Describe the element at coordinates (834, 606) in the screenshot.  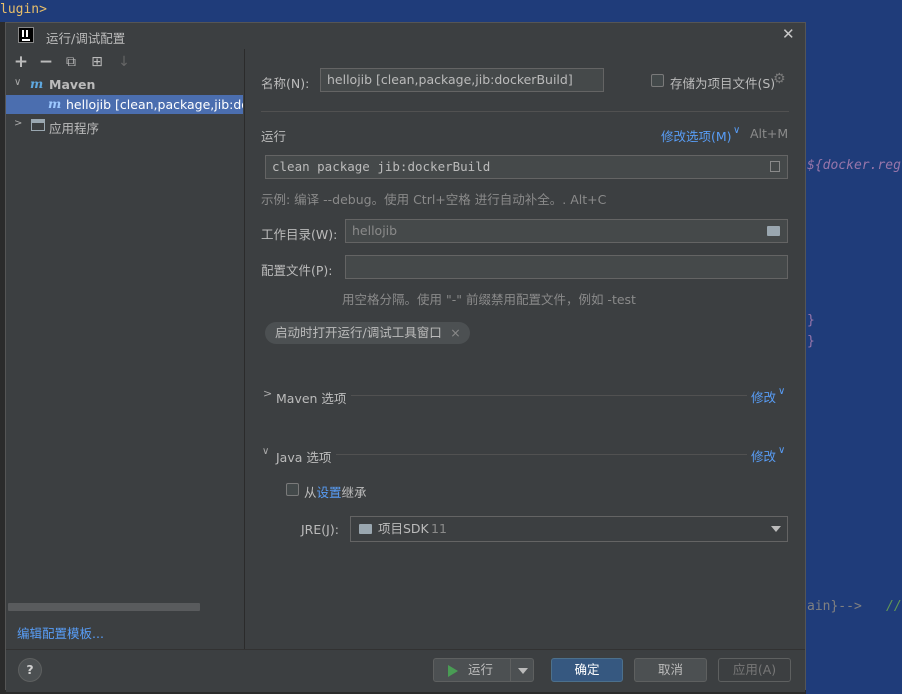
I see `bg-code-line-5: ain}-->` at that location.